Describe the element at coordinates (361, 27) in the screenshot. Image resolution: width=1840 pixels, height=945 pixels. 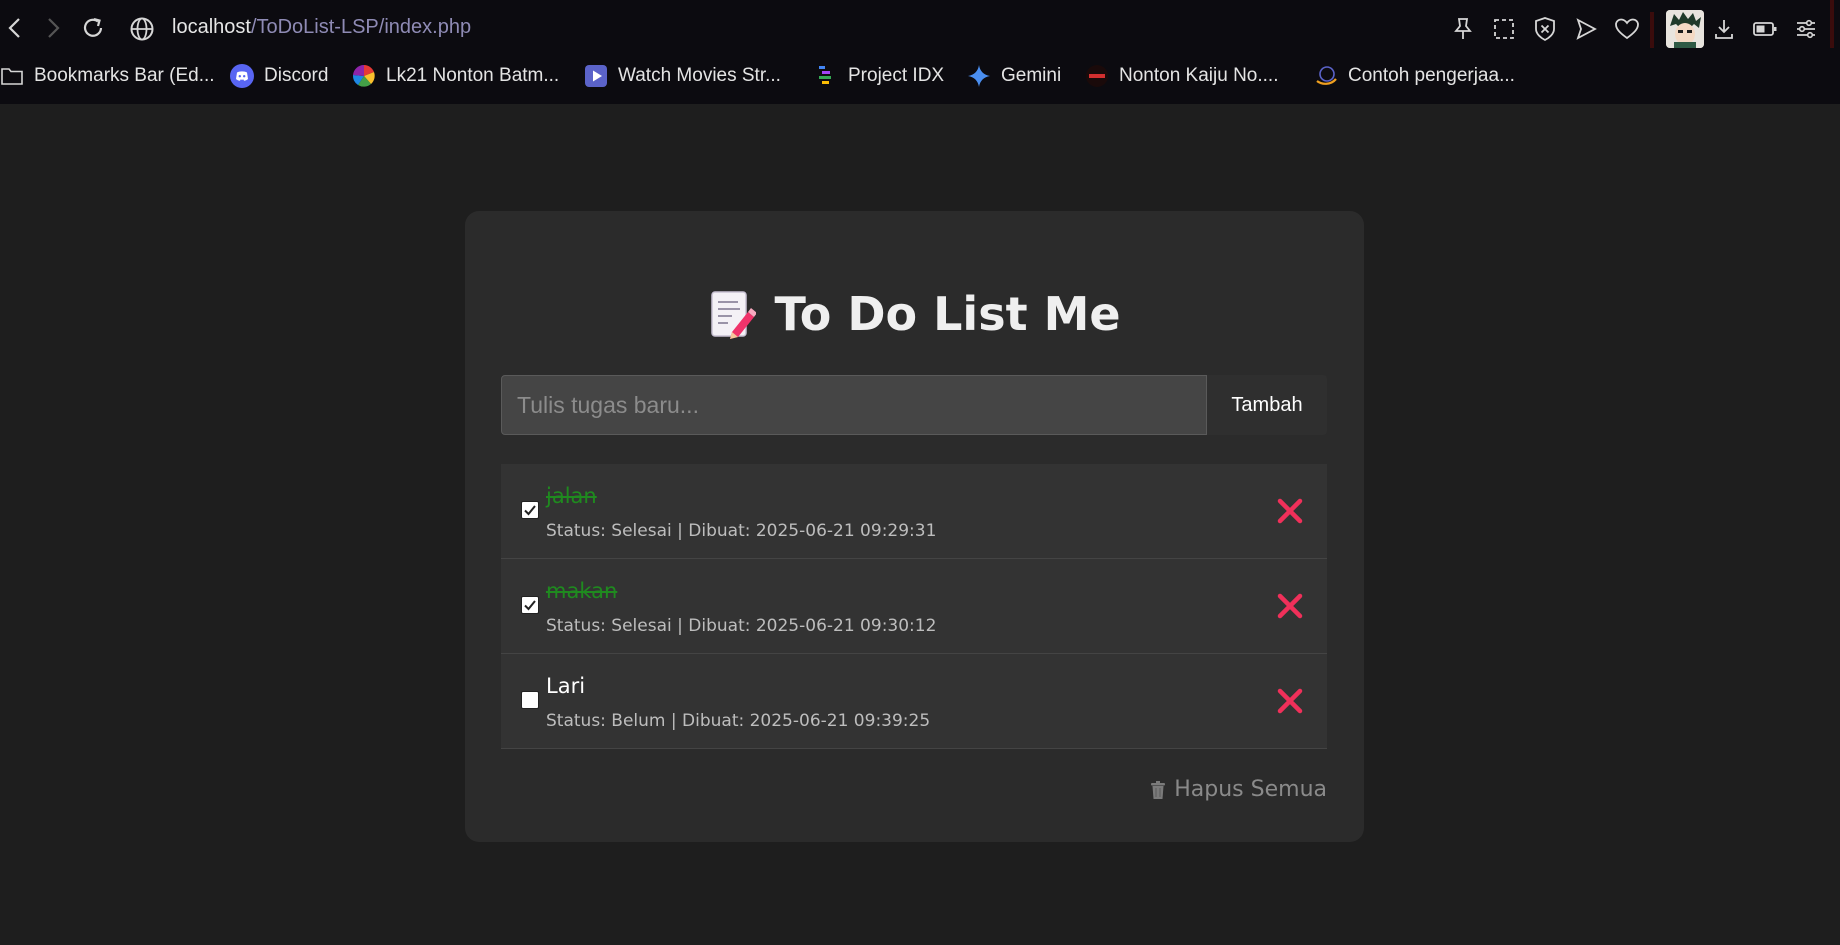
I see `url-path: /ToDoList-LSP/index.php` at that location.